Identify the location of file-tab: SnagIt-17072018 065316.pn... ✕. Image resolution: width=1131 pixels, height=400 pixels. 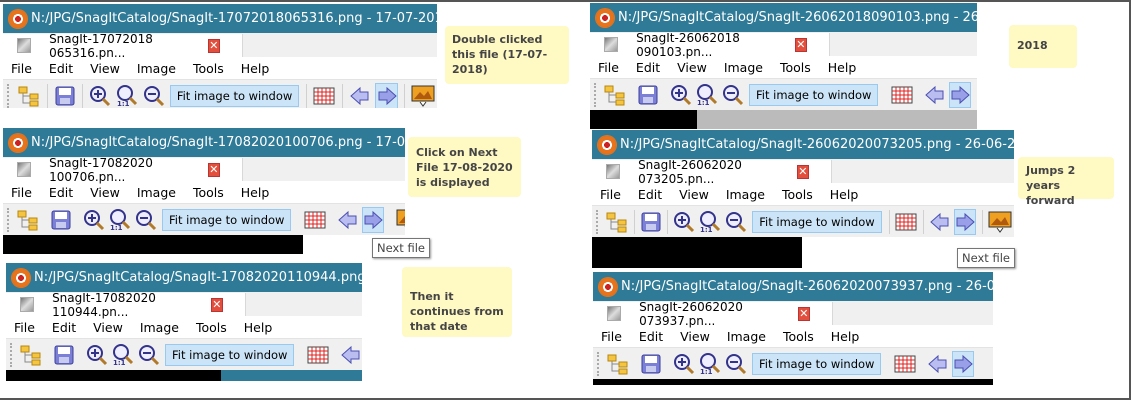
(123, 46).